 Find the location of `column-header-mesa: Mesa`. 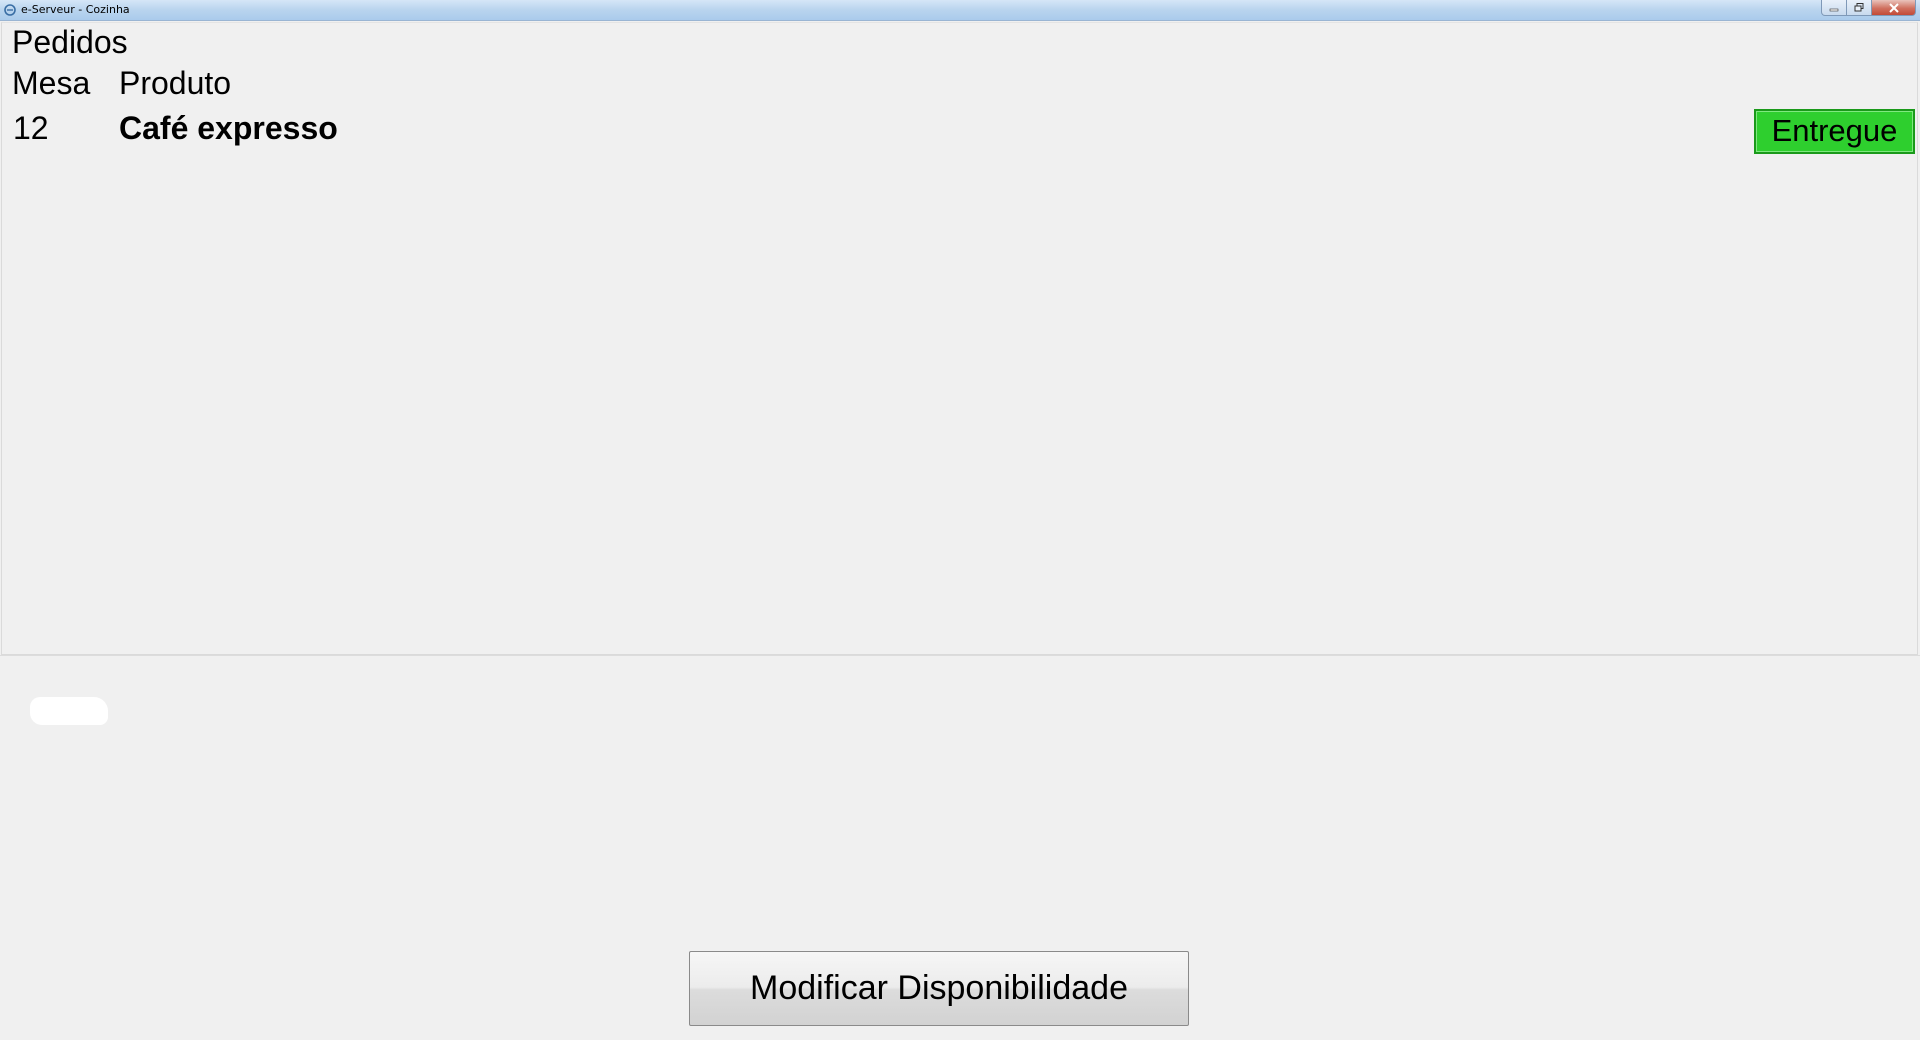

column-header-mesa: Mesa is located at coordinates (51, 83).